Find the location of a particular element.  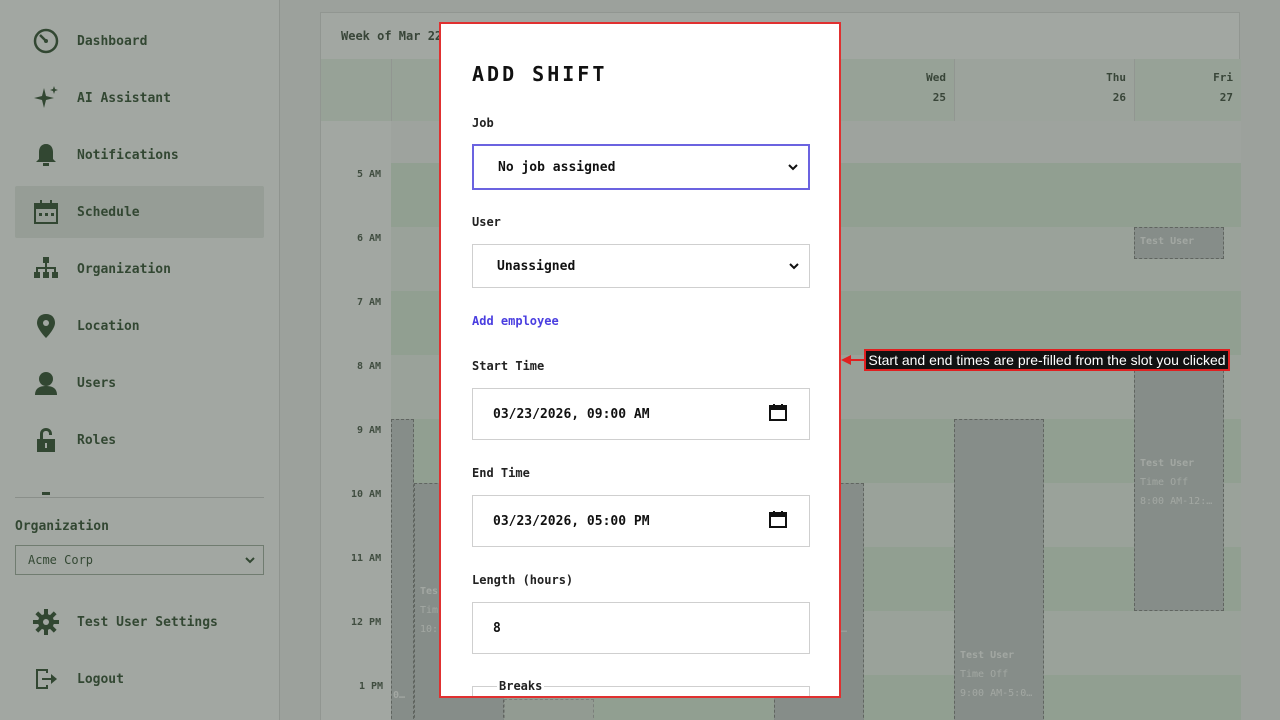

length-label: Length (hours) is located at coordinates (523, 580).